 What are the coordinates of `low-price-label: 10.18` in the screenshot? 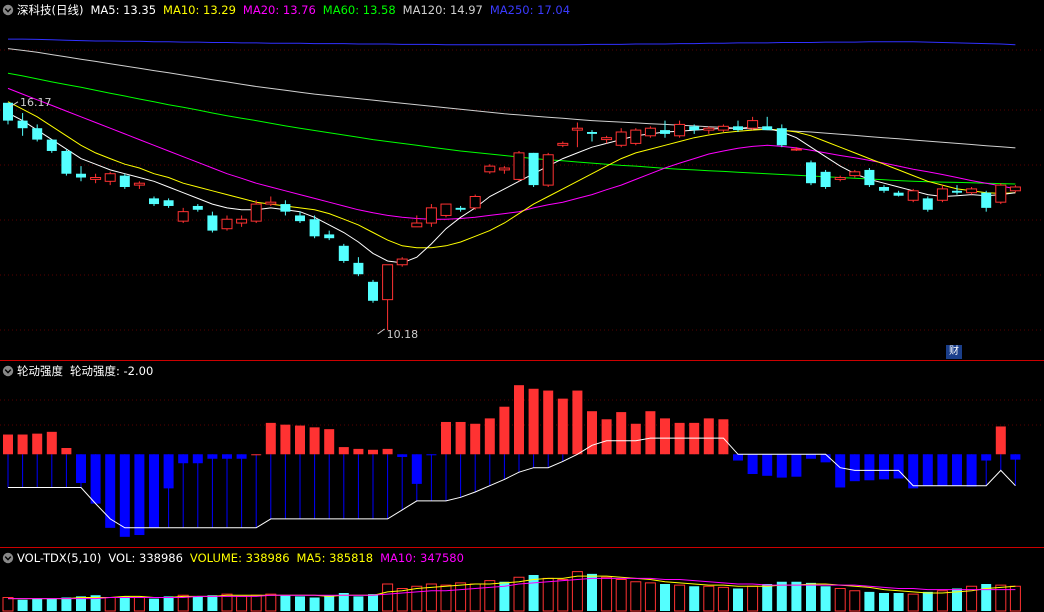 It's located at (403, 334).